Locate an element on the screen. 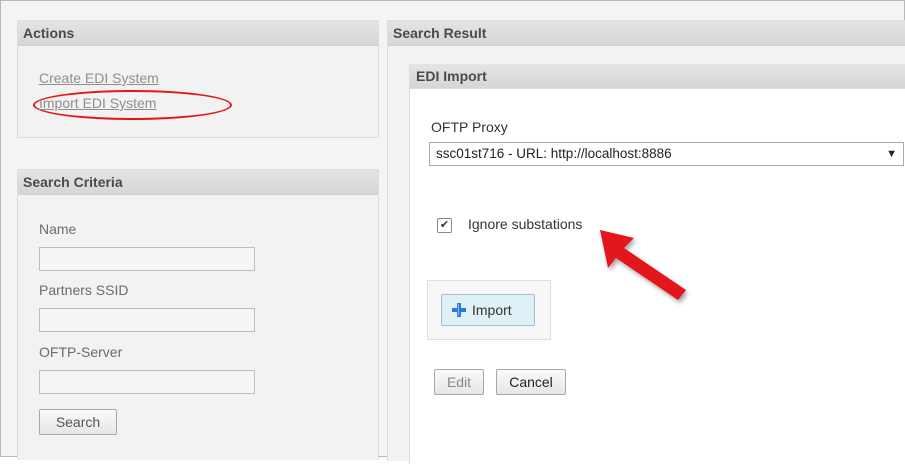 This screenshot has width=905, height=464. red-arrow-icon is located at coordinates (643, 265).